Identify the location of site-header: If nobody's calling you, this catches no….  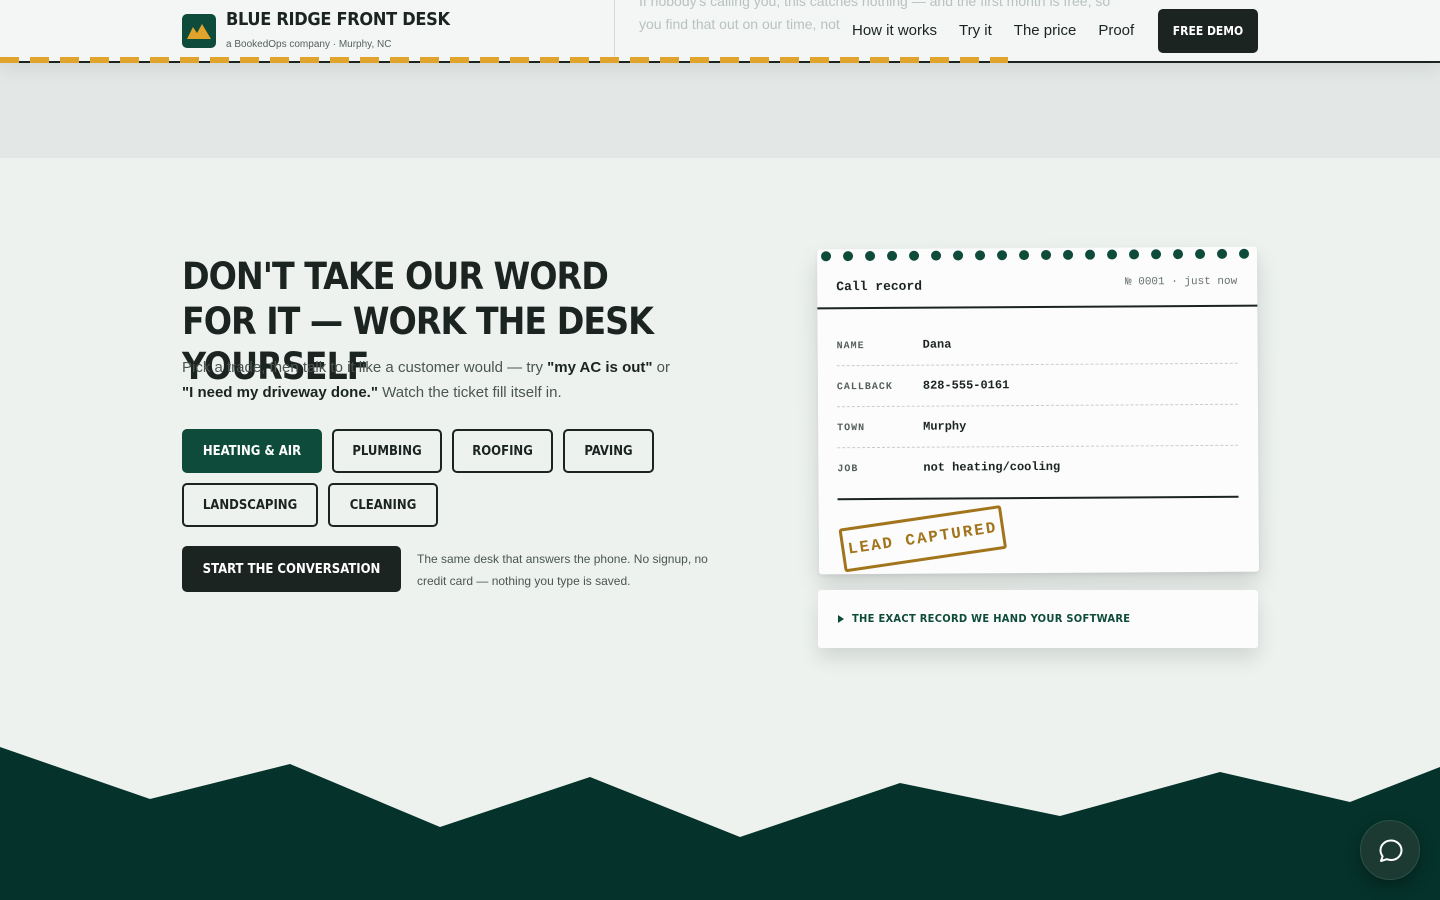
(720, 31).